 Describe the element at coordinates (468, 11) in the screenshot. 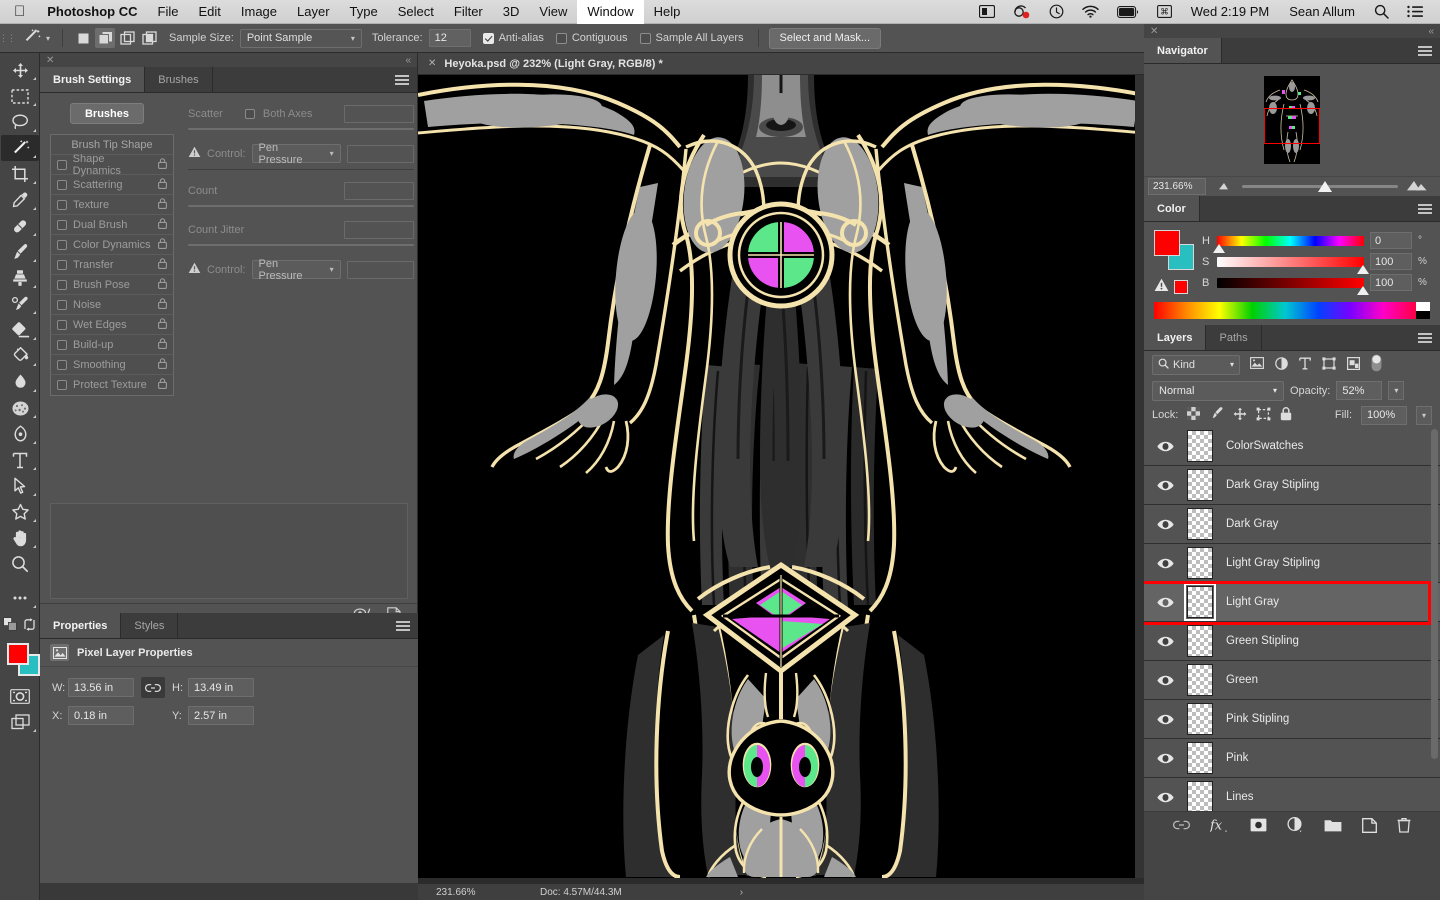

I see `menu-item-filter: Filter` at that location.